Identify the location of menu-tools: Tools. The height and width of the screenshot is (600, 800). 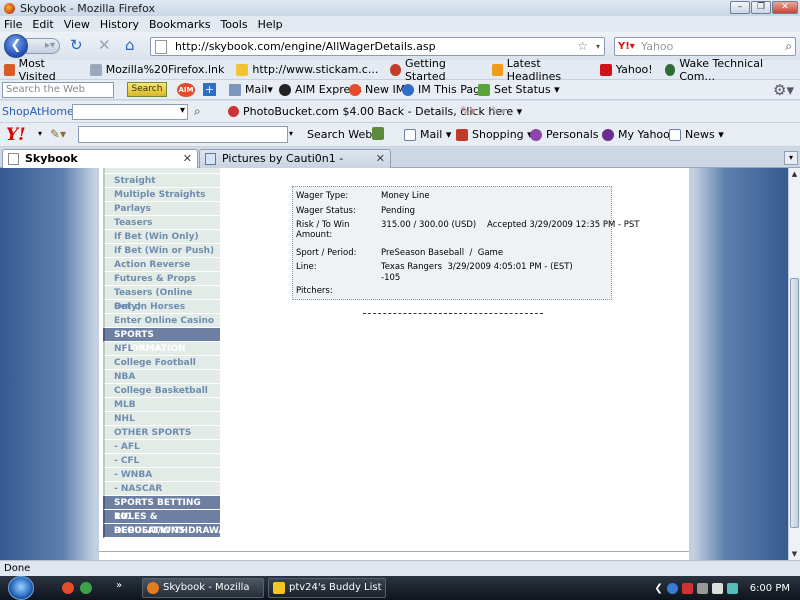
(233, 24).